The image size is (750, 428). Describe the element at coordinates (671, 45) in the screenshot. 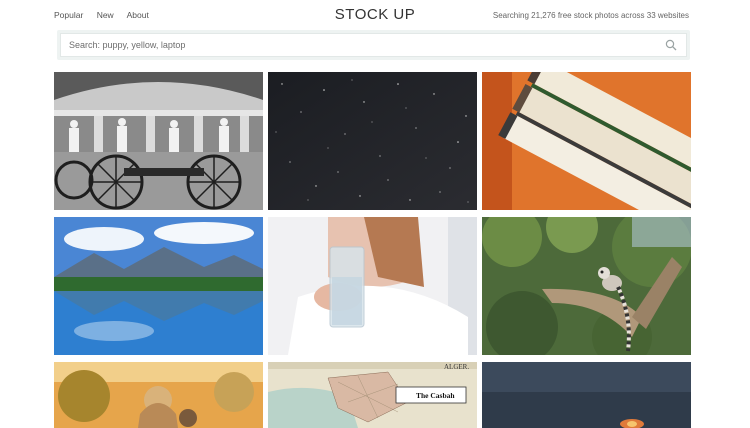

I see `search-icon` at that location.